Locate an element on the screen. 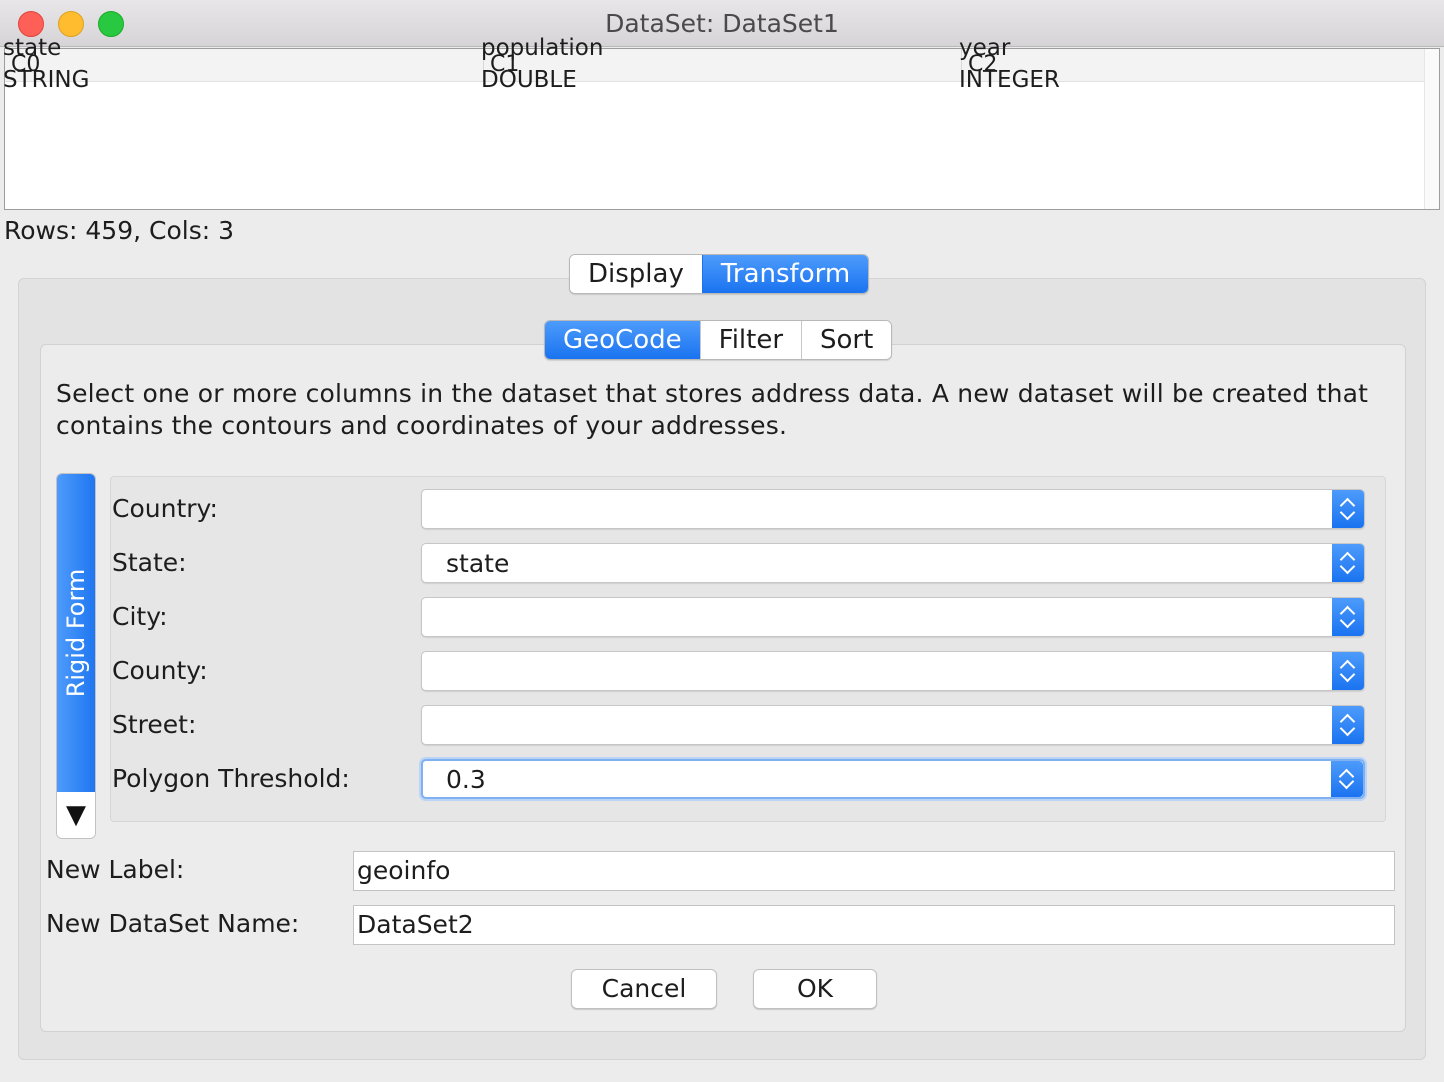  ok-button: OK is located at coordinates (815, 989).